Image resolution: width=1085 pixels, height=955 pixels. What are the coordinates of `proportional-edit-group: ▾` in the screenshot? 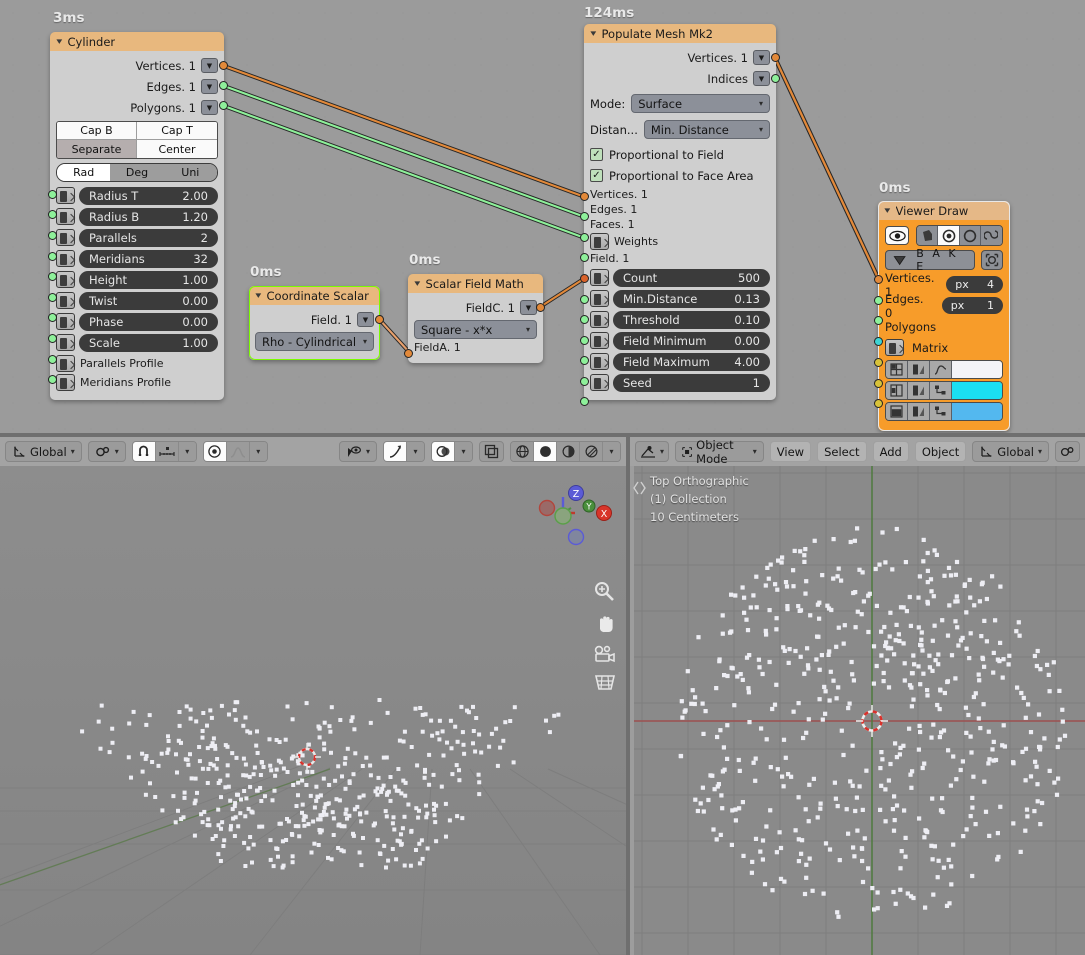 It's located at (235, 451).